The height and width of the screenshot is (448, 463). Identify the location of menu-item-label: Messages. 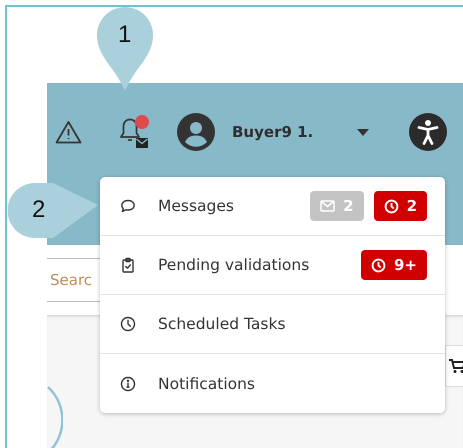
(197, 206).